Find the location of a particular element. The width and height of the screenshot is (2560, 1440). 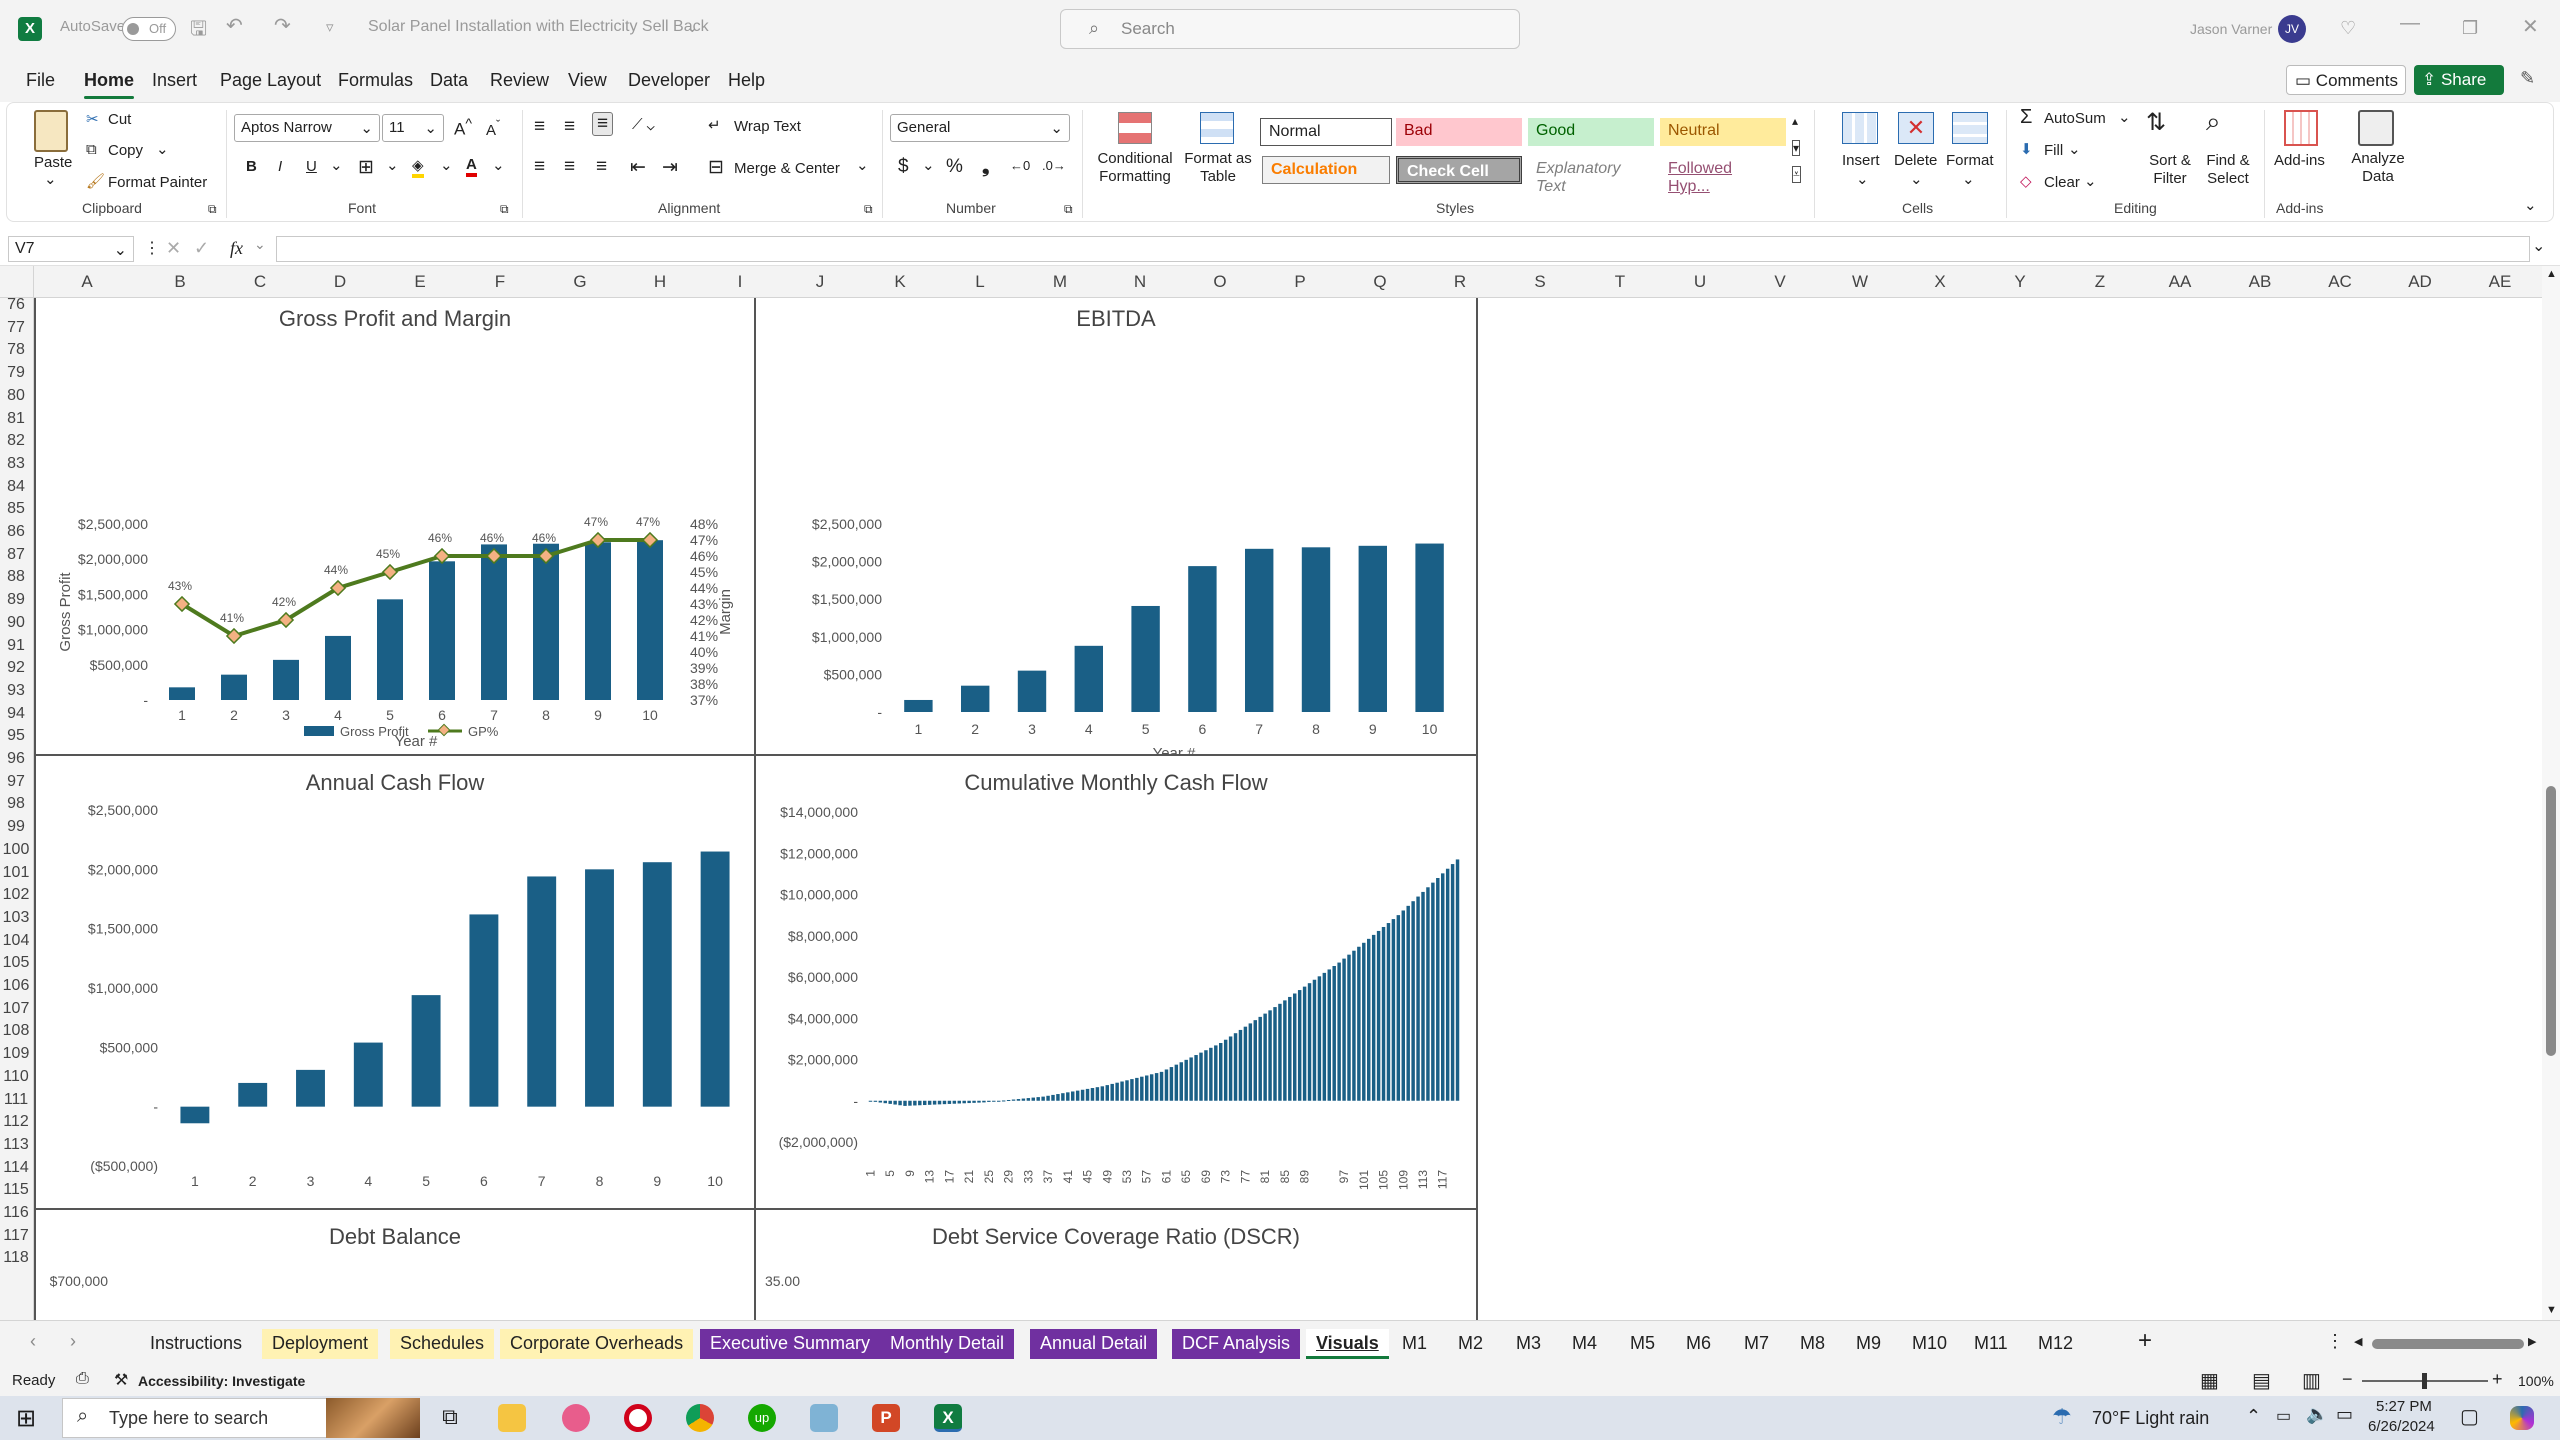

enter-icon: ✓ is located at coordinates (201, 248).